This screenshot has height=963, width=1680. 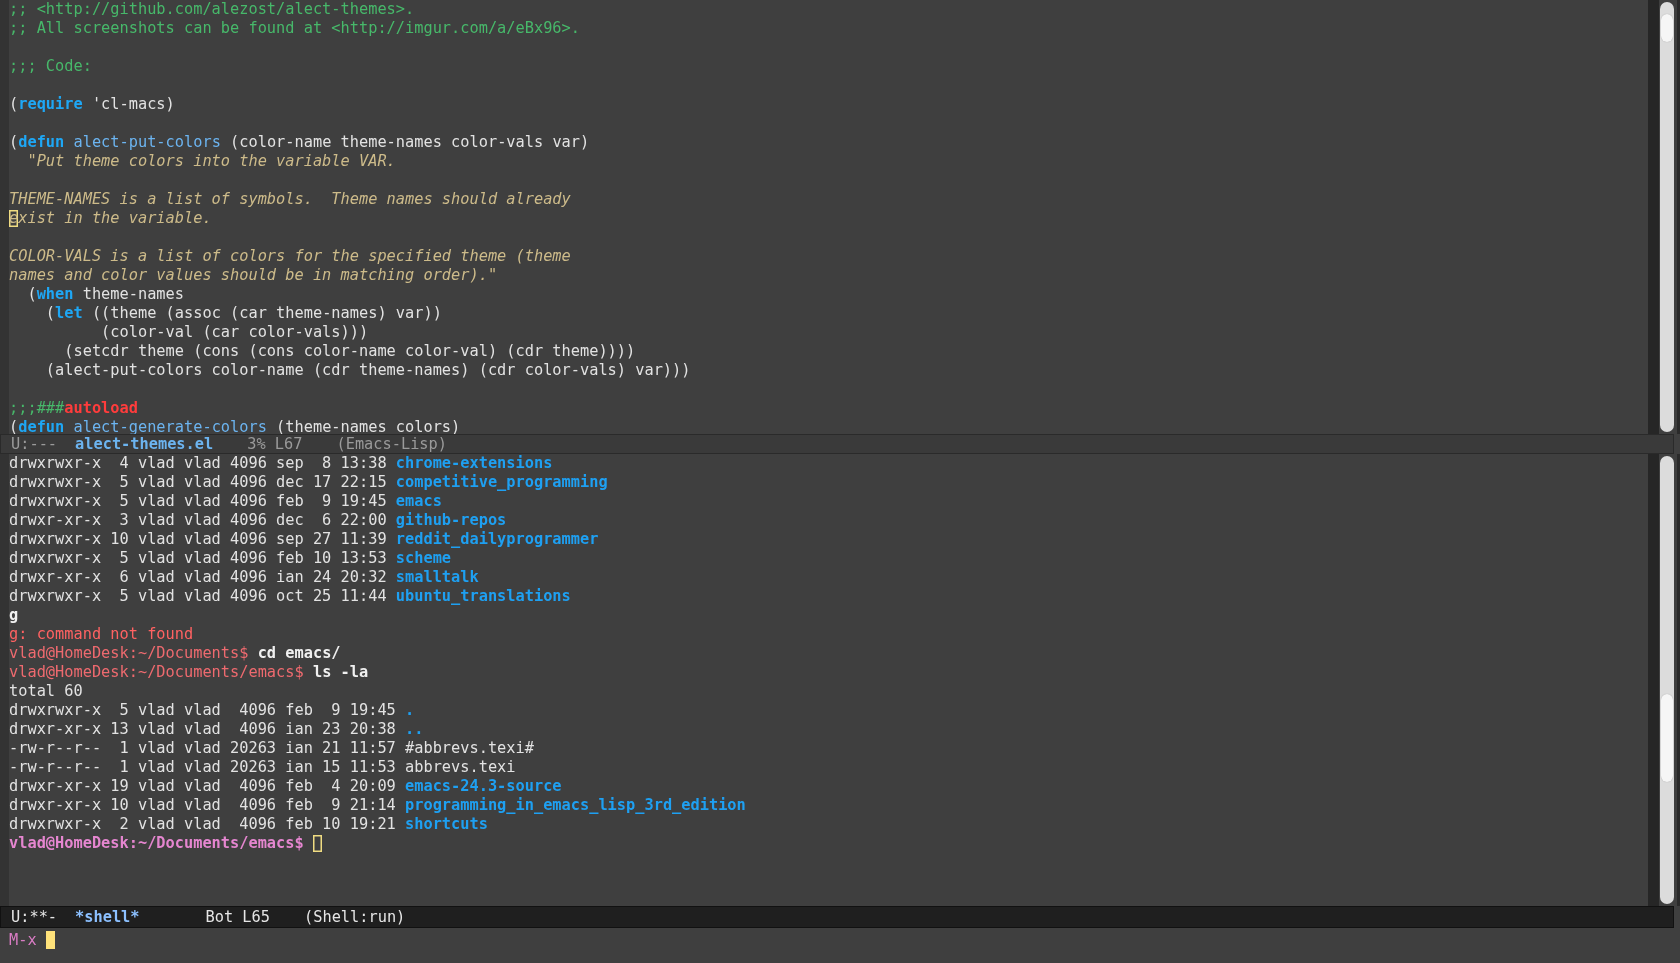 What do you see at coordinates (237, 917) in the screenshot?
I see `buffer-position: Bot L65` at bounding box center [237, 917].